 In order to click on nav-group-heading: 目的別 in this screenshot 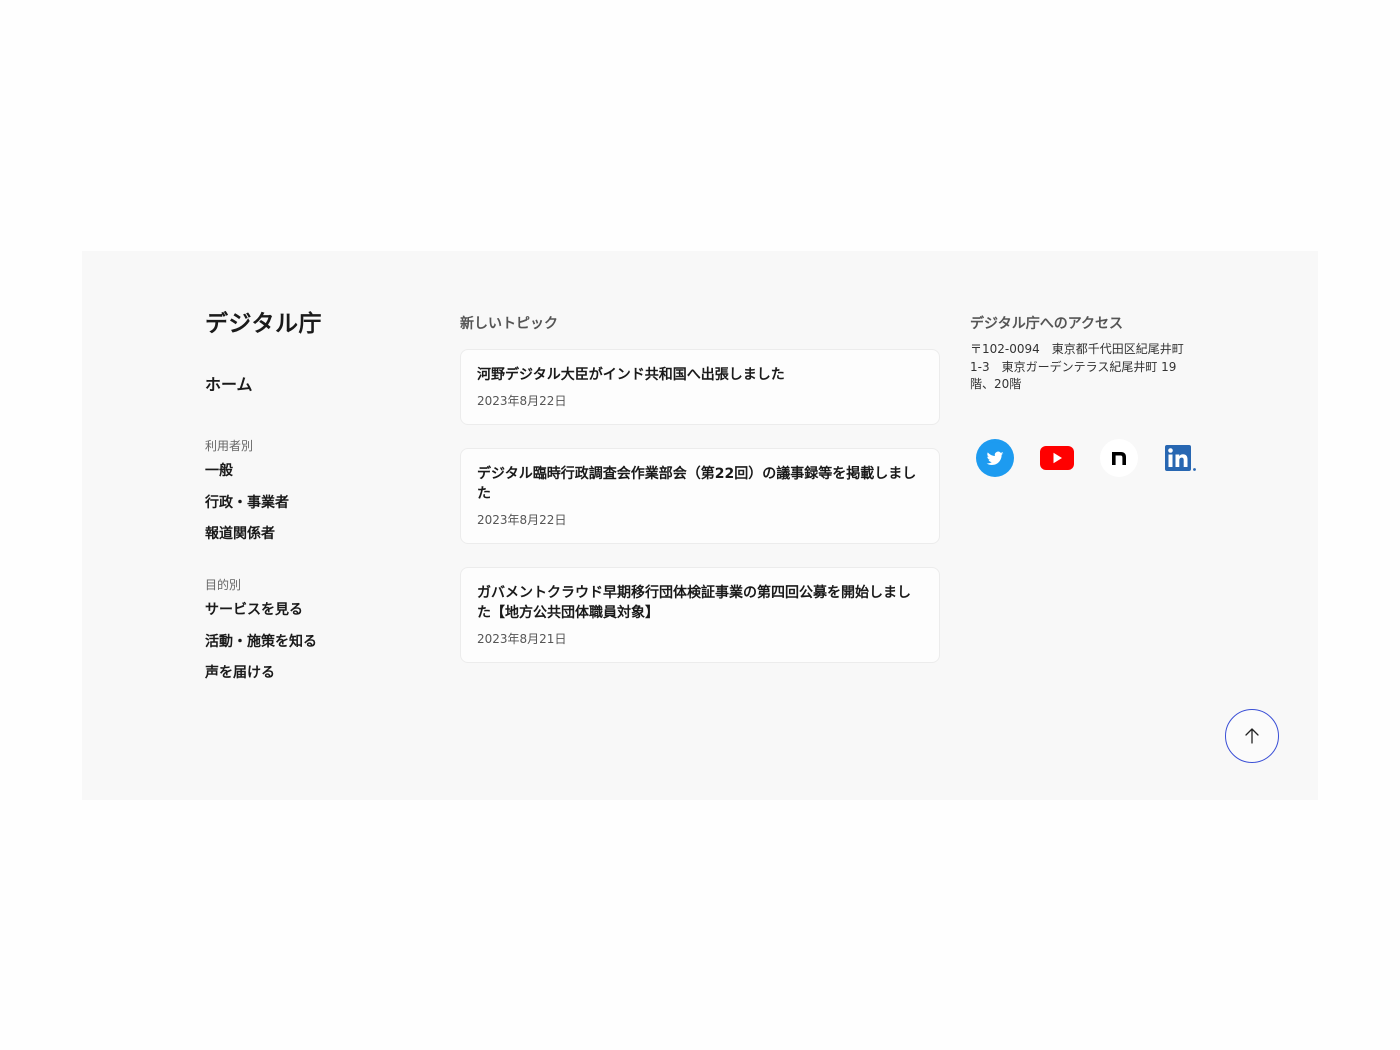, I will do `click(223, 585)`.